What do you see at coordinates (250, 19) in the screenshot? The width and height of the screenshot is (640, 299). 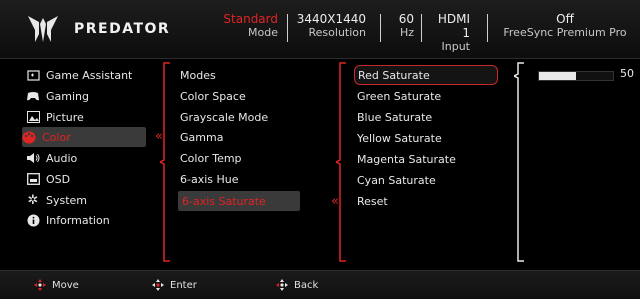 I see `mode-value: Standard` at bounding box center [250, 19].